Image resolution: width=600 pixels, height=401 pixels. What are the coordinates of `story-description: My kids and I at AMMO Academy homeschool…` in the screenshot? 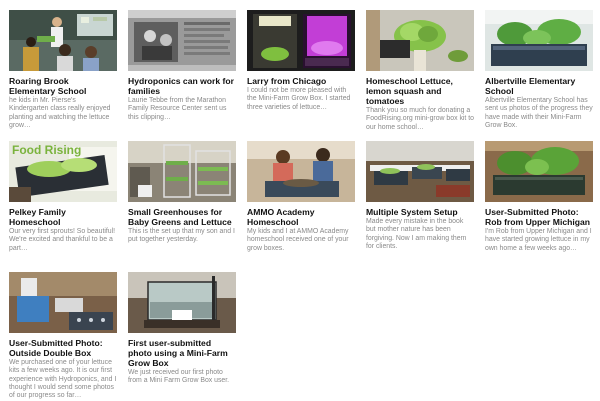 It's located at (298, 240).